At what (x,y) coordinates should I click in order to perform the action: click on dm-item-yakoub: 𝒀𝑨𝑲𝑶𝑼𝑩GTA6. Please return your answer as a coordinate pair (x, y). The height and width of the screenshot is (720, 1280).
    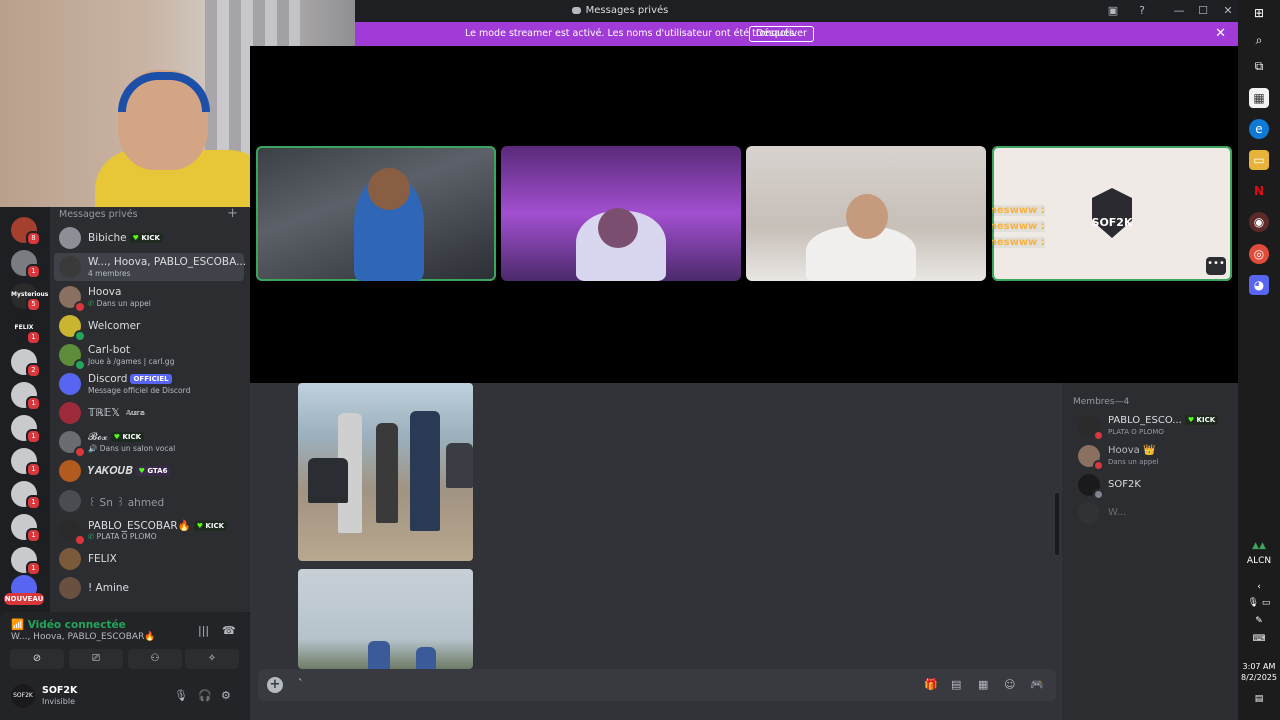
    Looking at the image, I should click on (149, 471).